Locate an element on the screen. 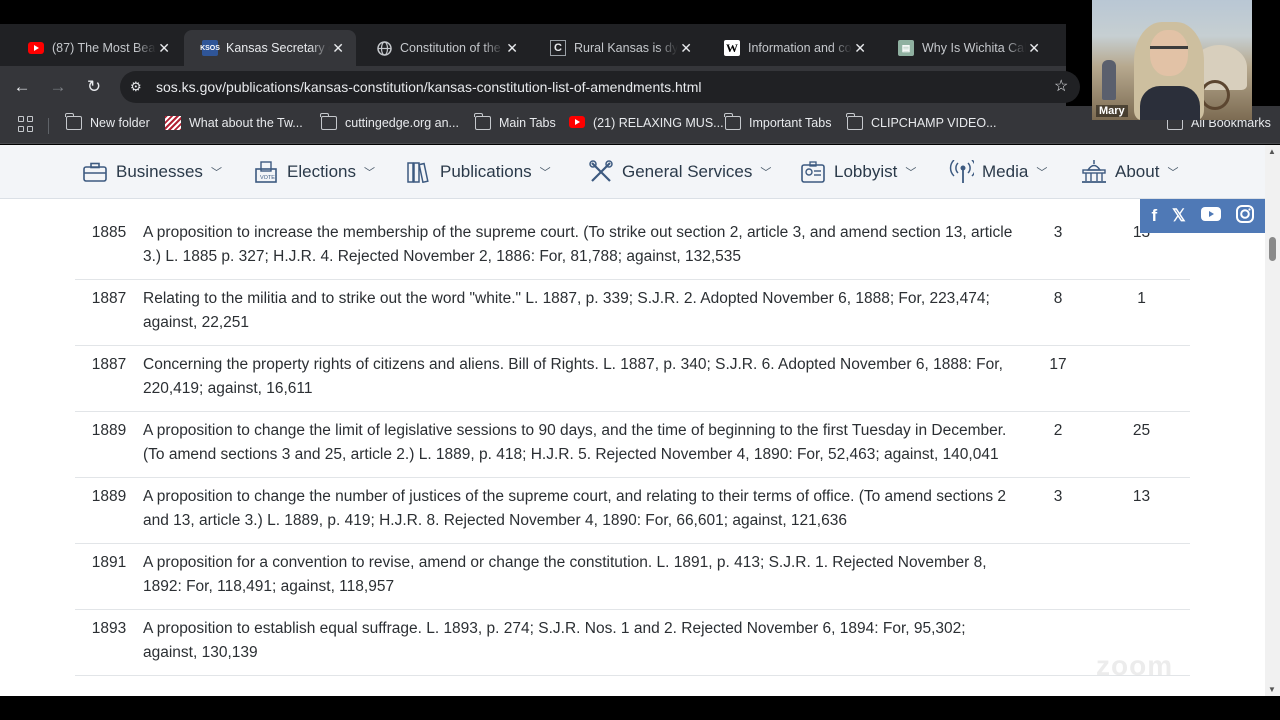  article-cell: 8 is located at coordinates (1058, 312).